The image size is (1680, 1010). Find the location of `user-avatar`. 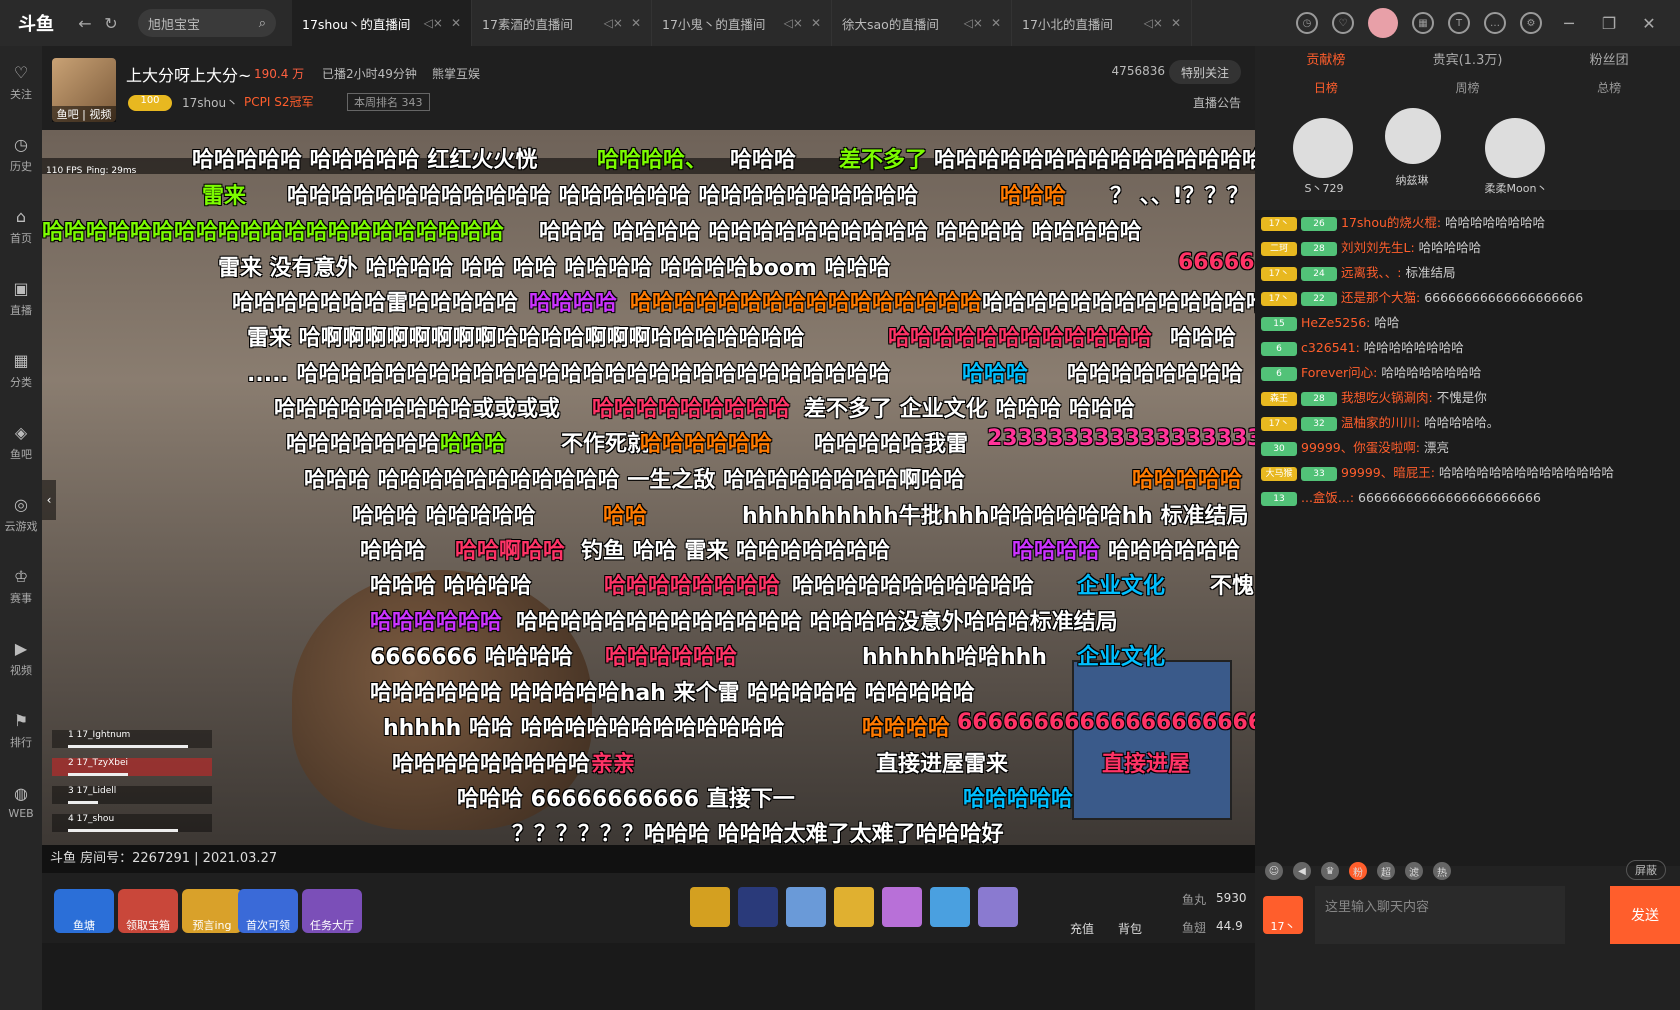

user-avatar is located at coordinates (1383, 23).